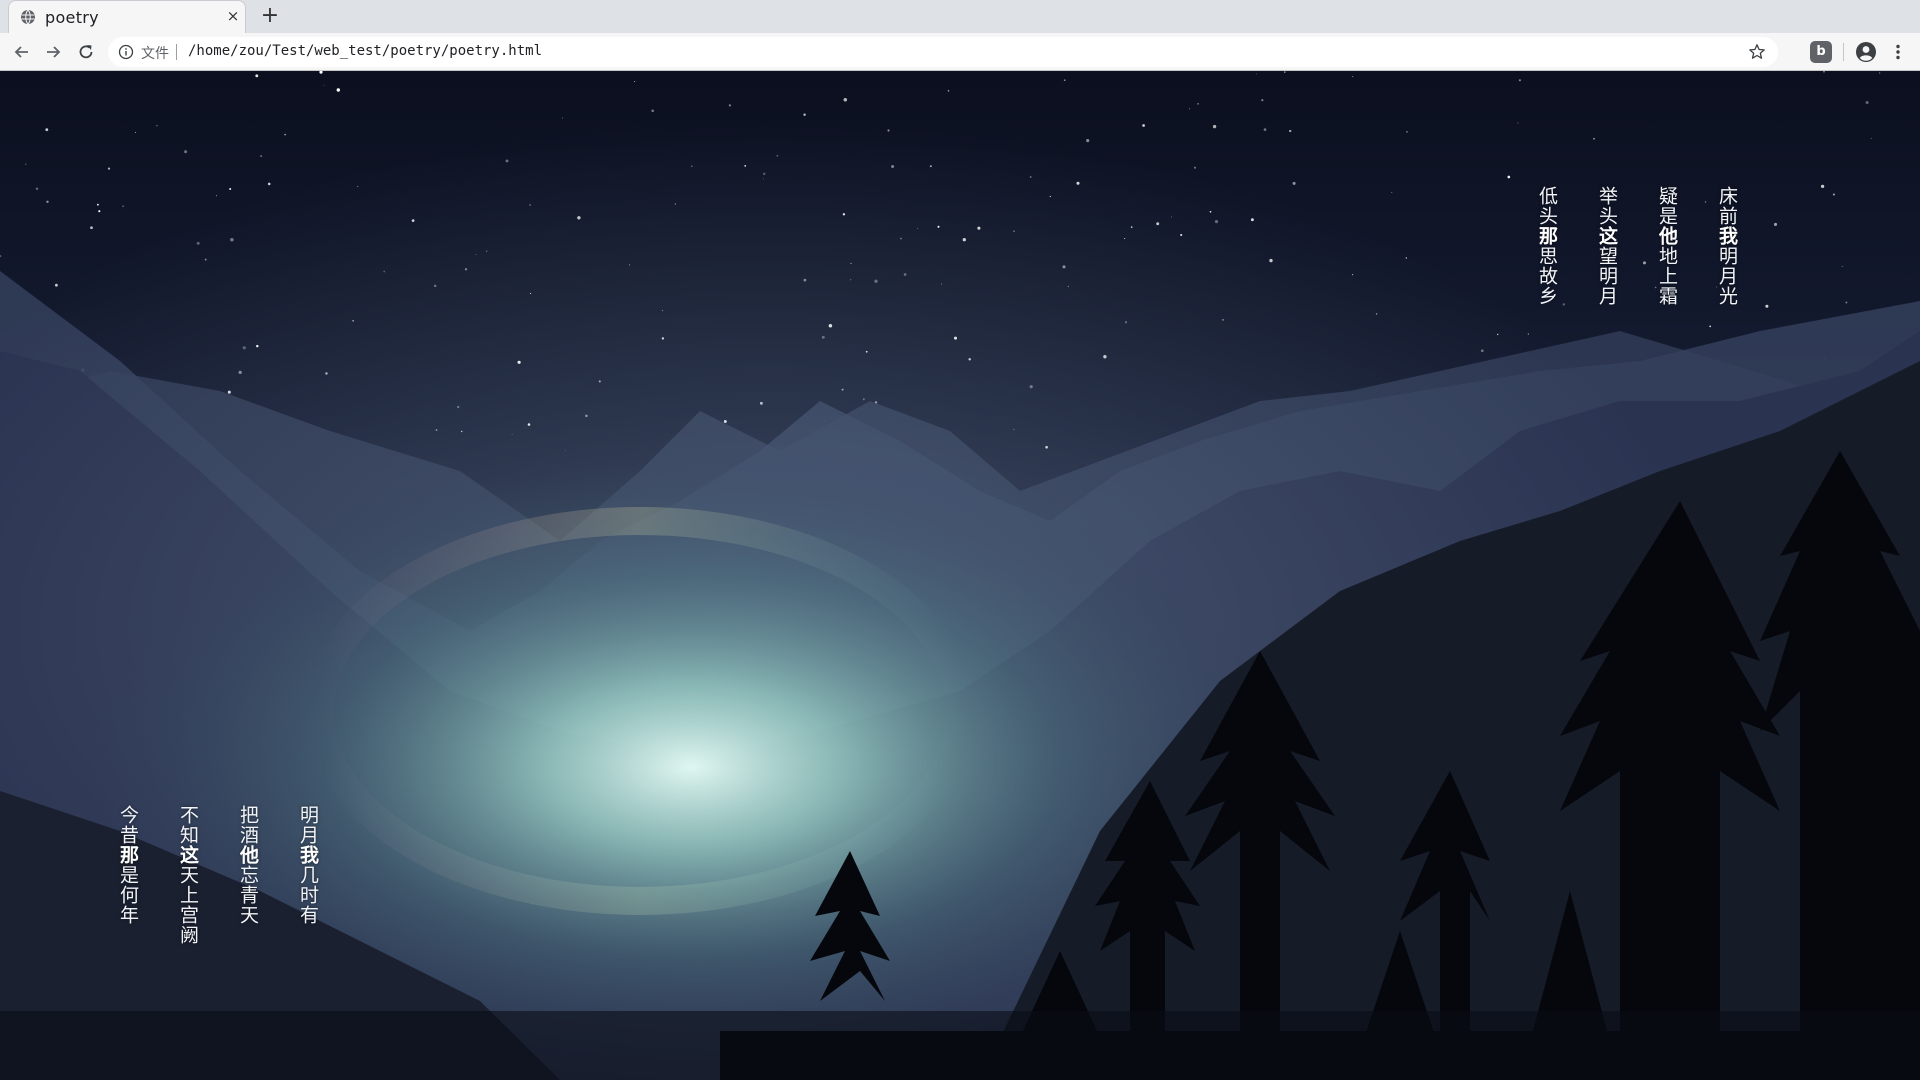 This screenshot has height=1080, width=1920. I want to click on new-tab-button: +, so click(270, 16).